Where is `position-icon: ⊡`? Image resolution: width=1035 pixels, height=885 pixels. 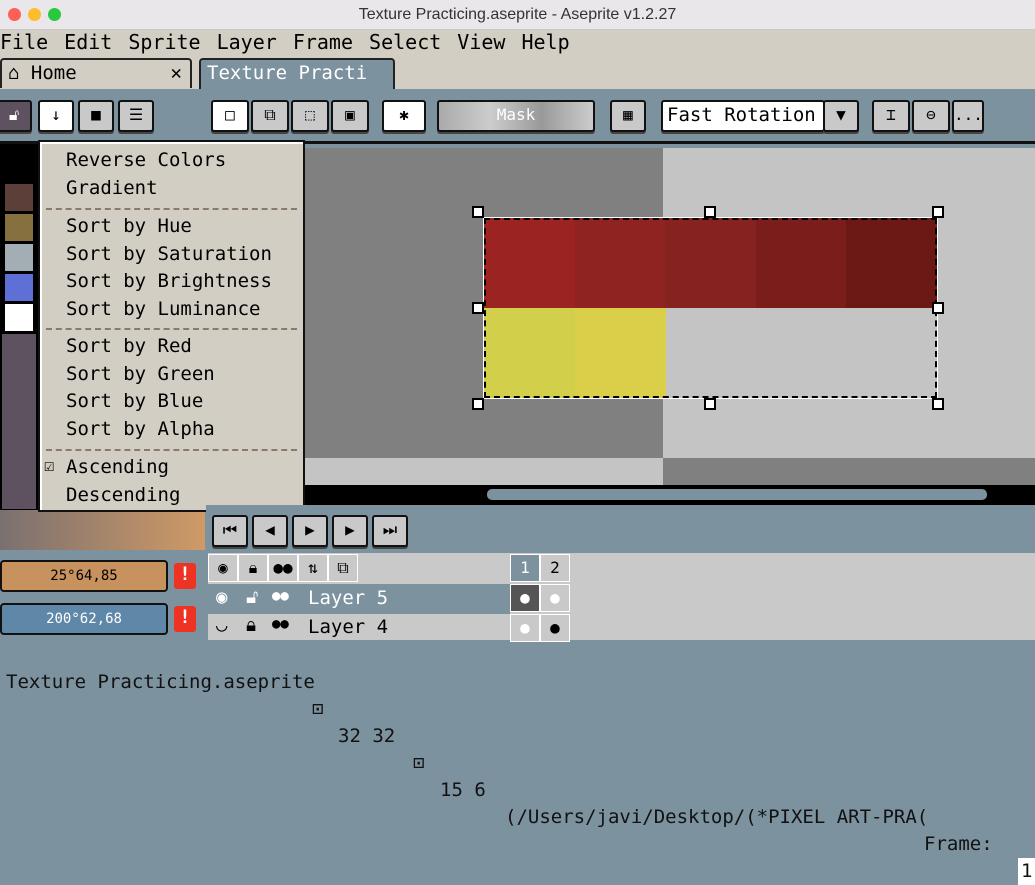
position-icon: ⊡ is located at coordinates (419, 763).